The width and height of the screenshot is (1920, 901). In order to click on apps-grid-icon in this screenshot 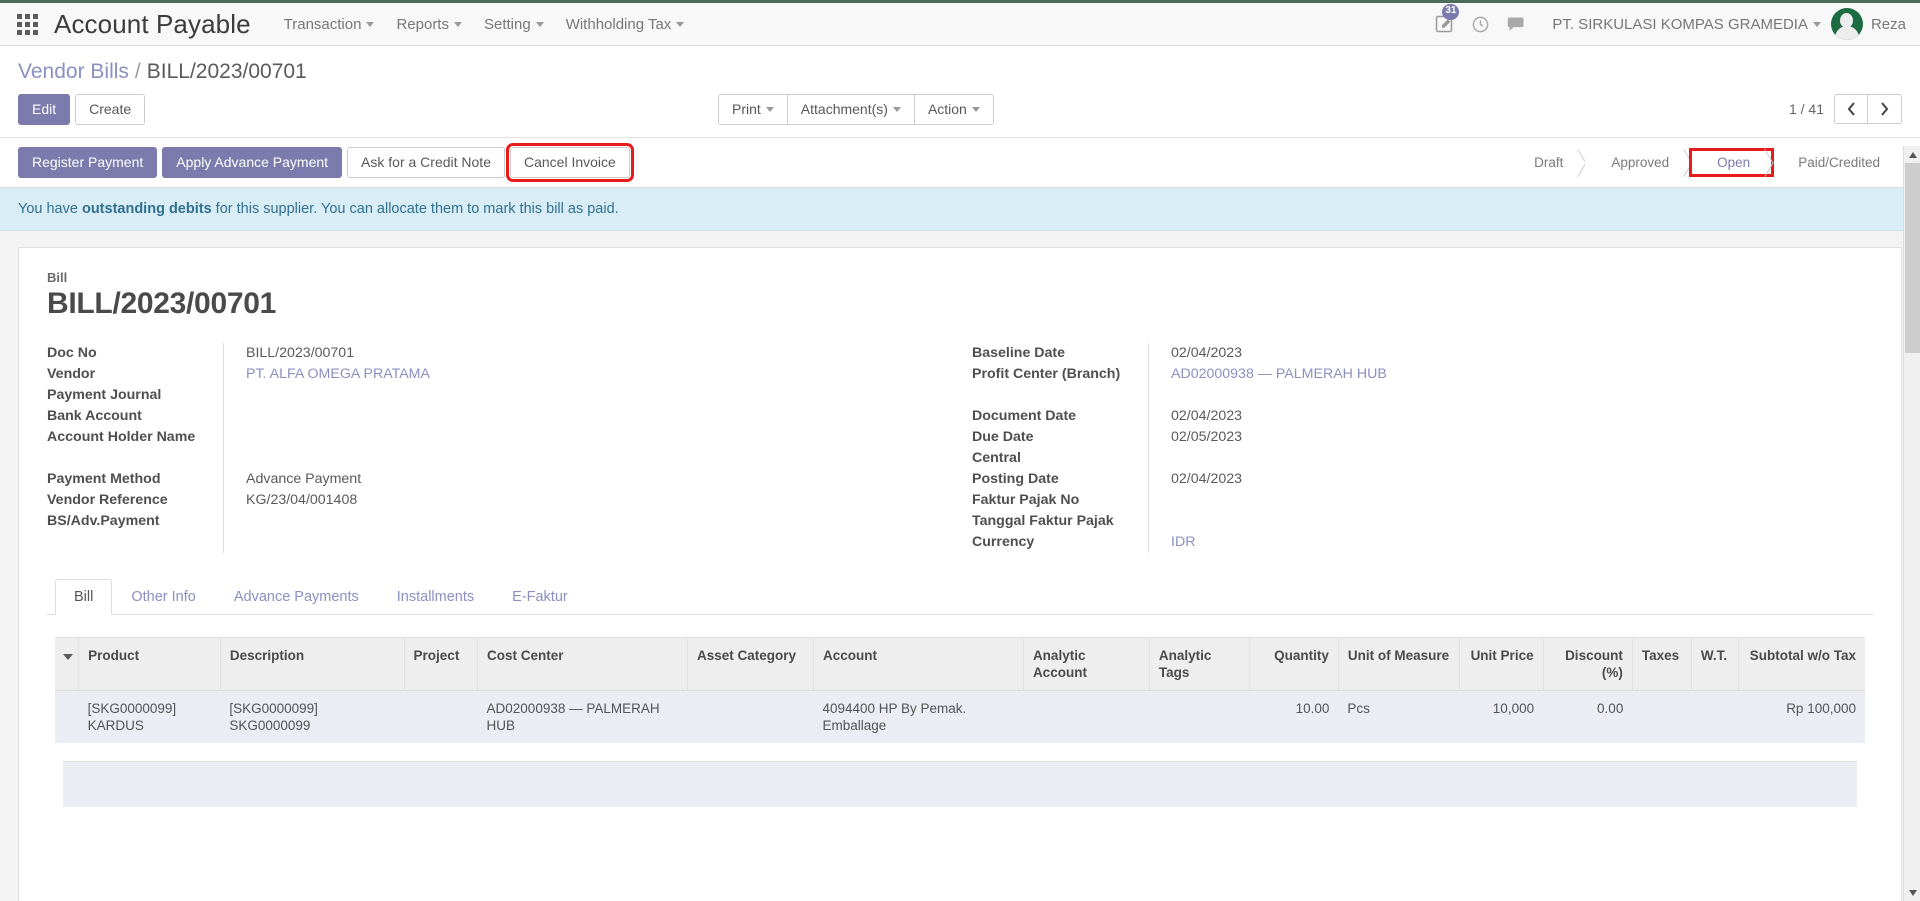, I will do `click(27, 24)`.